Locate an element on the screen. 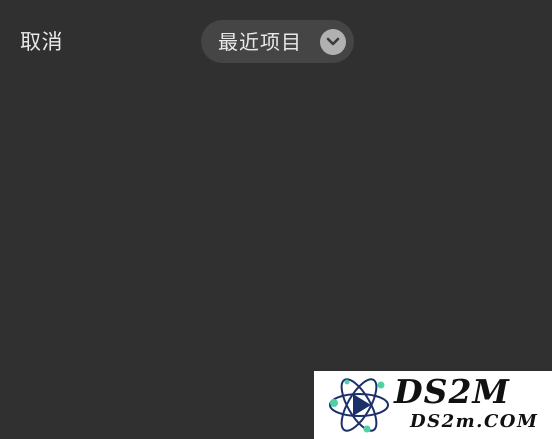 The image size is (552, 439). watermark-domain: DS2m.COM is located at coordinates (474, 421).